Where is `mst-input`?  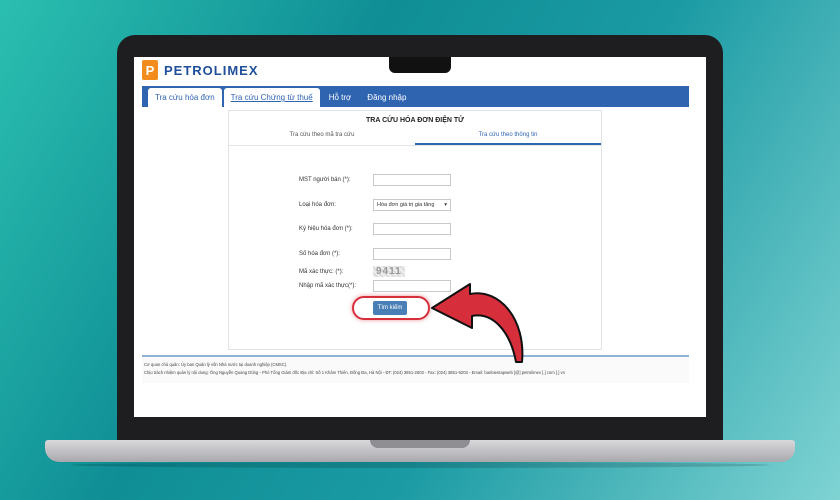
mst-input is located at coordinates (412, 180).